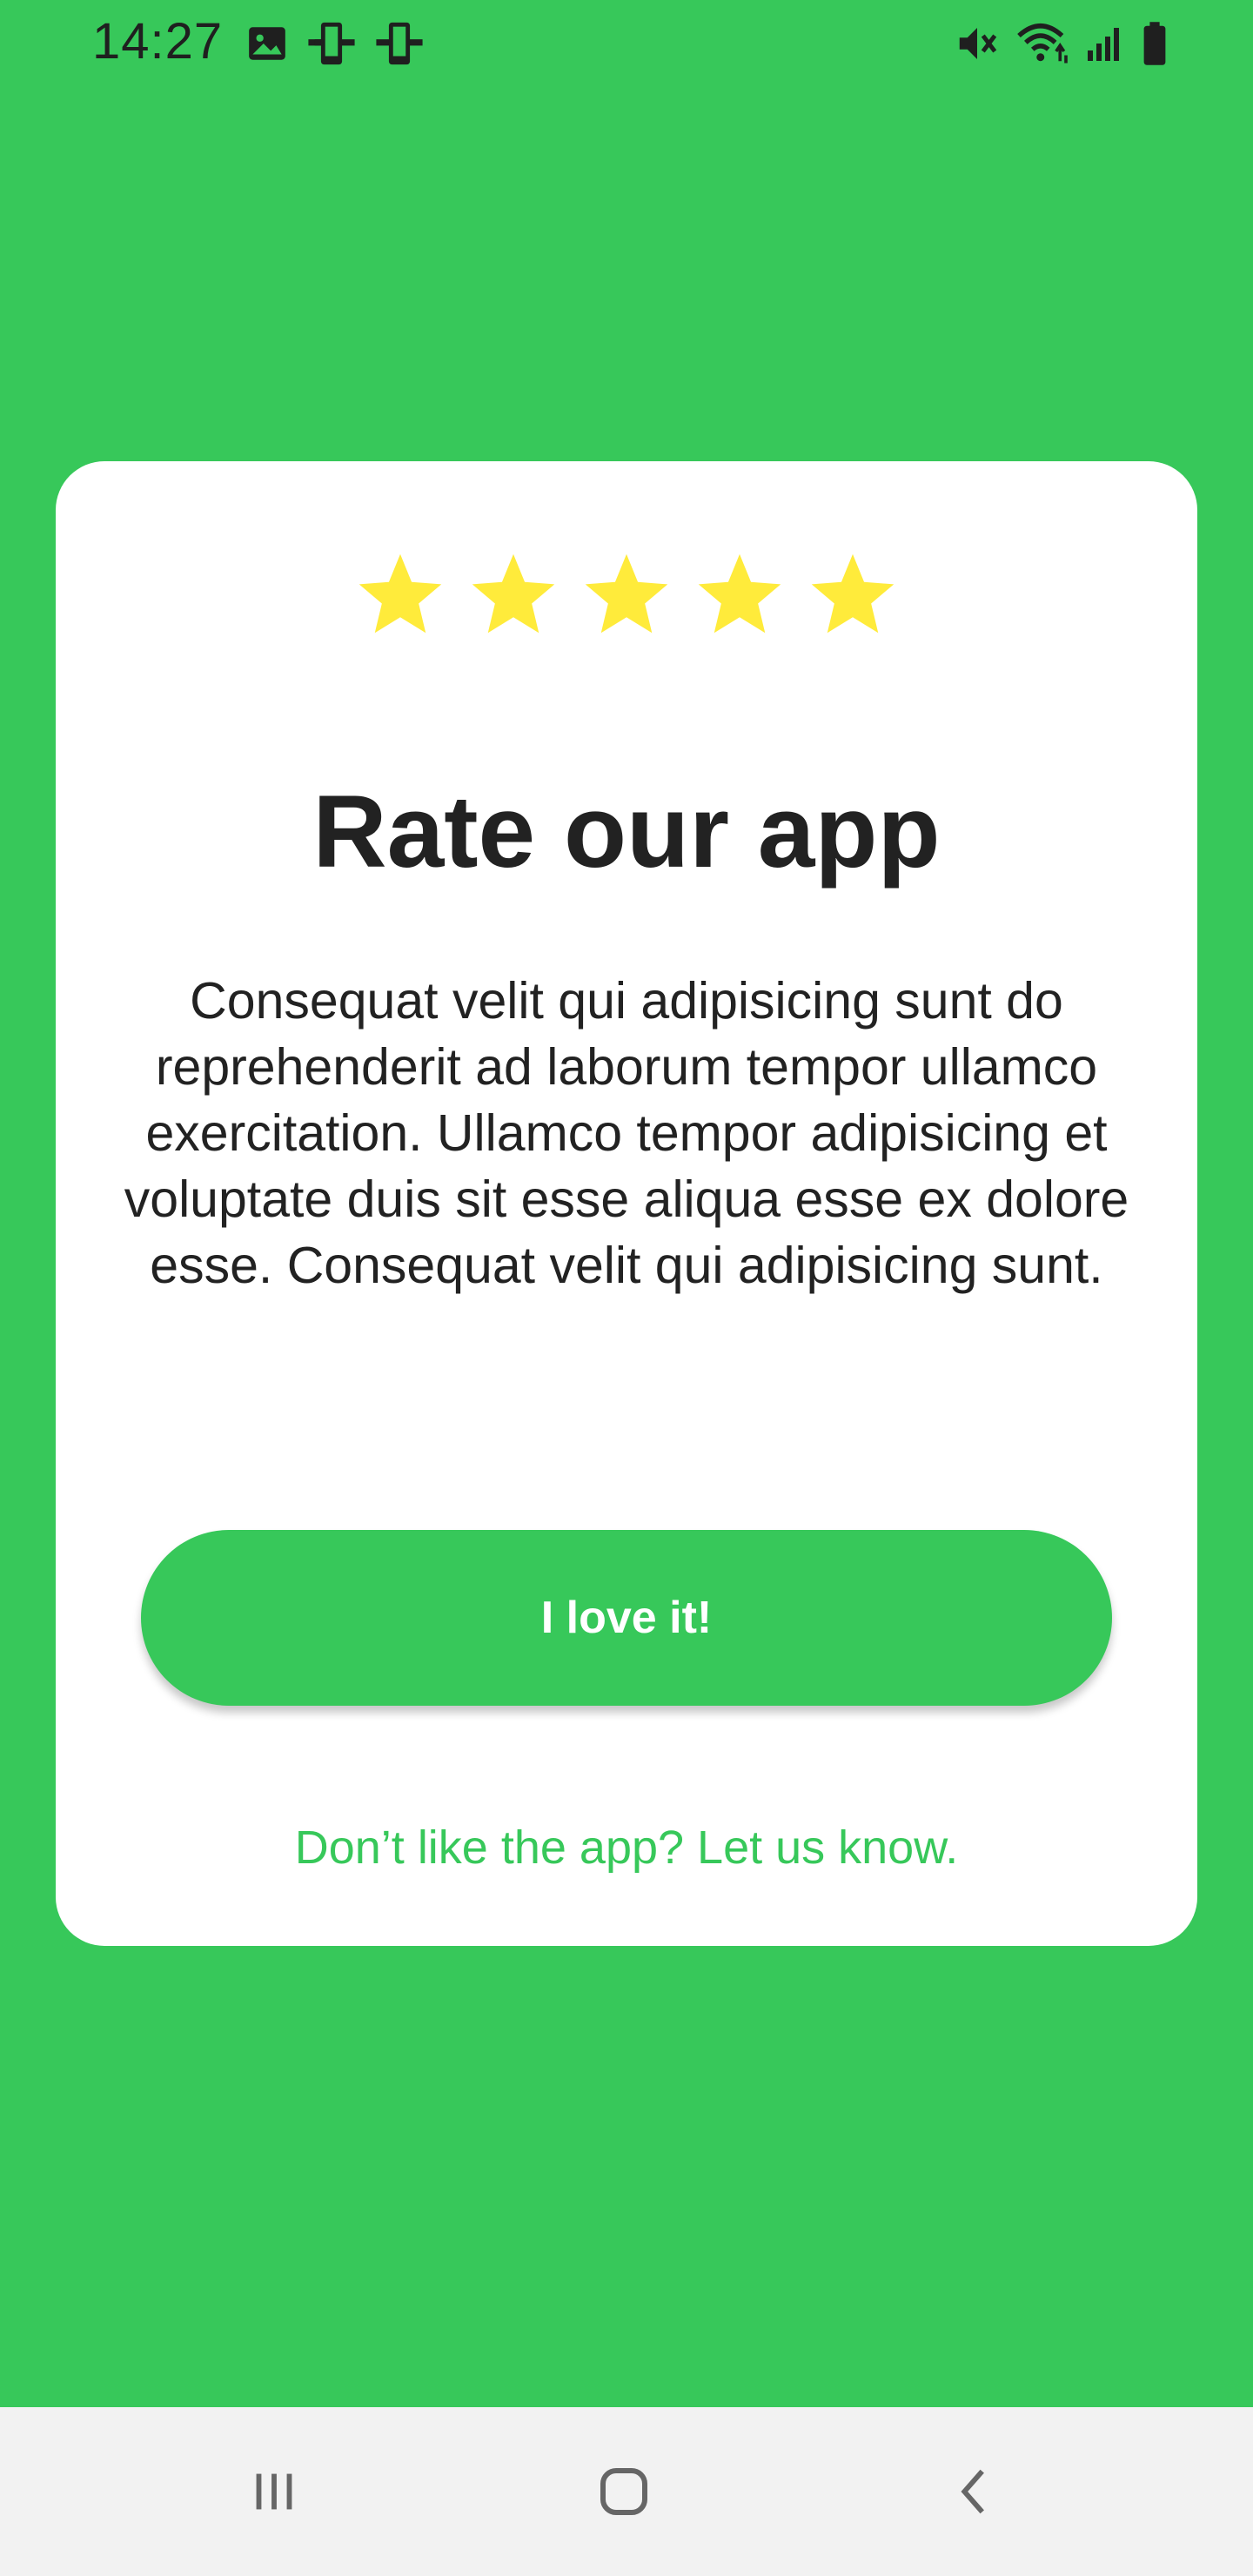 The height and width of the screenshot is (2576, 1253). What do you see at coordinates (626, 1848) in the screenshot?
I see `feedback-link: Don’t like the app? Let us know.` at bounding box center [626, 1848].